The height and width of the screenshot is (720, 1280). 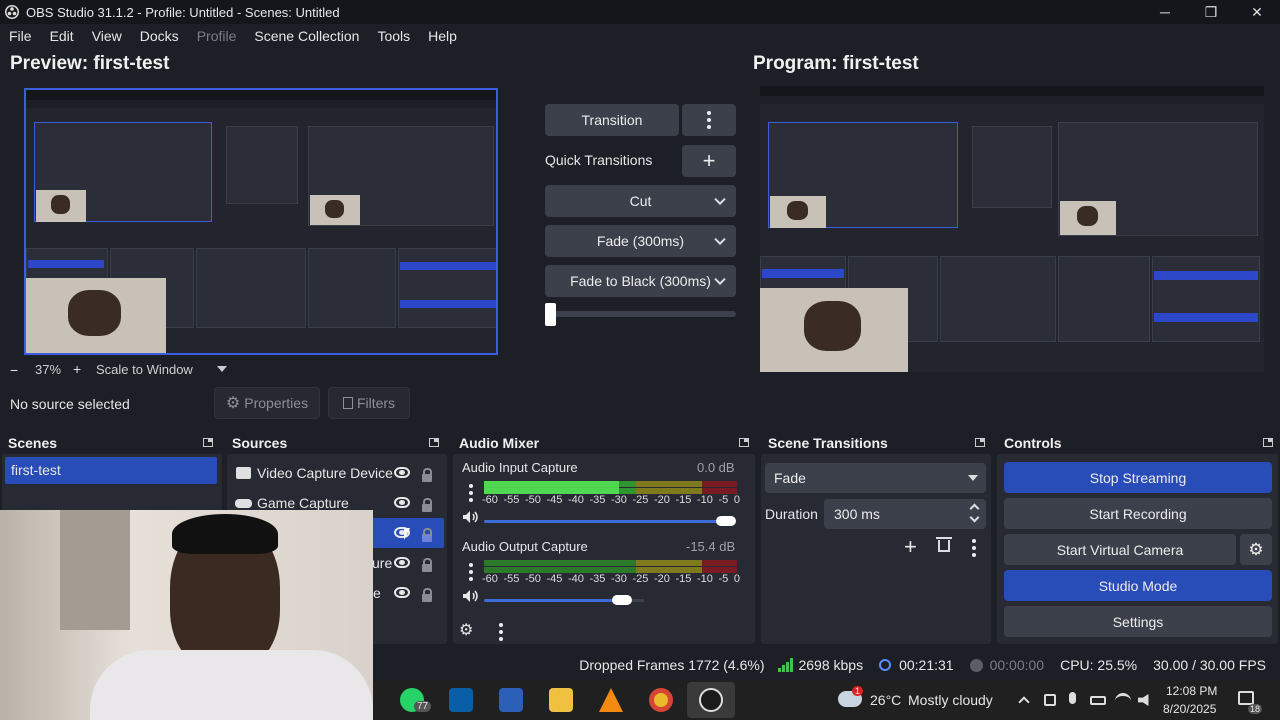 What do you see at coordinates (501, 632) in the screenshot?
I see `audio-mixer-menu-icon` at bounding box center [501, 632].